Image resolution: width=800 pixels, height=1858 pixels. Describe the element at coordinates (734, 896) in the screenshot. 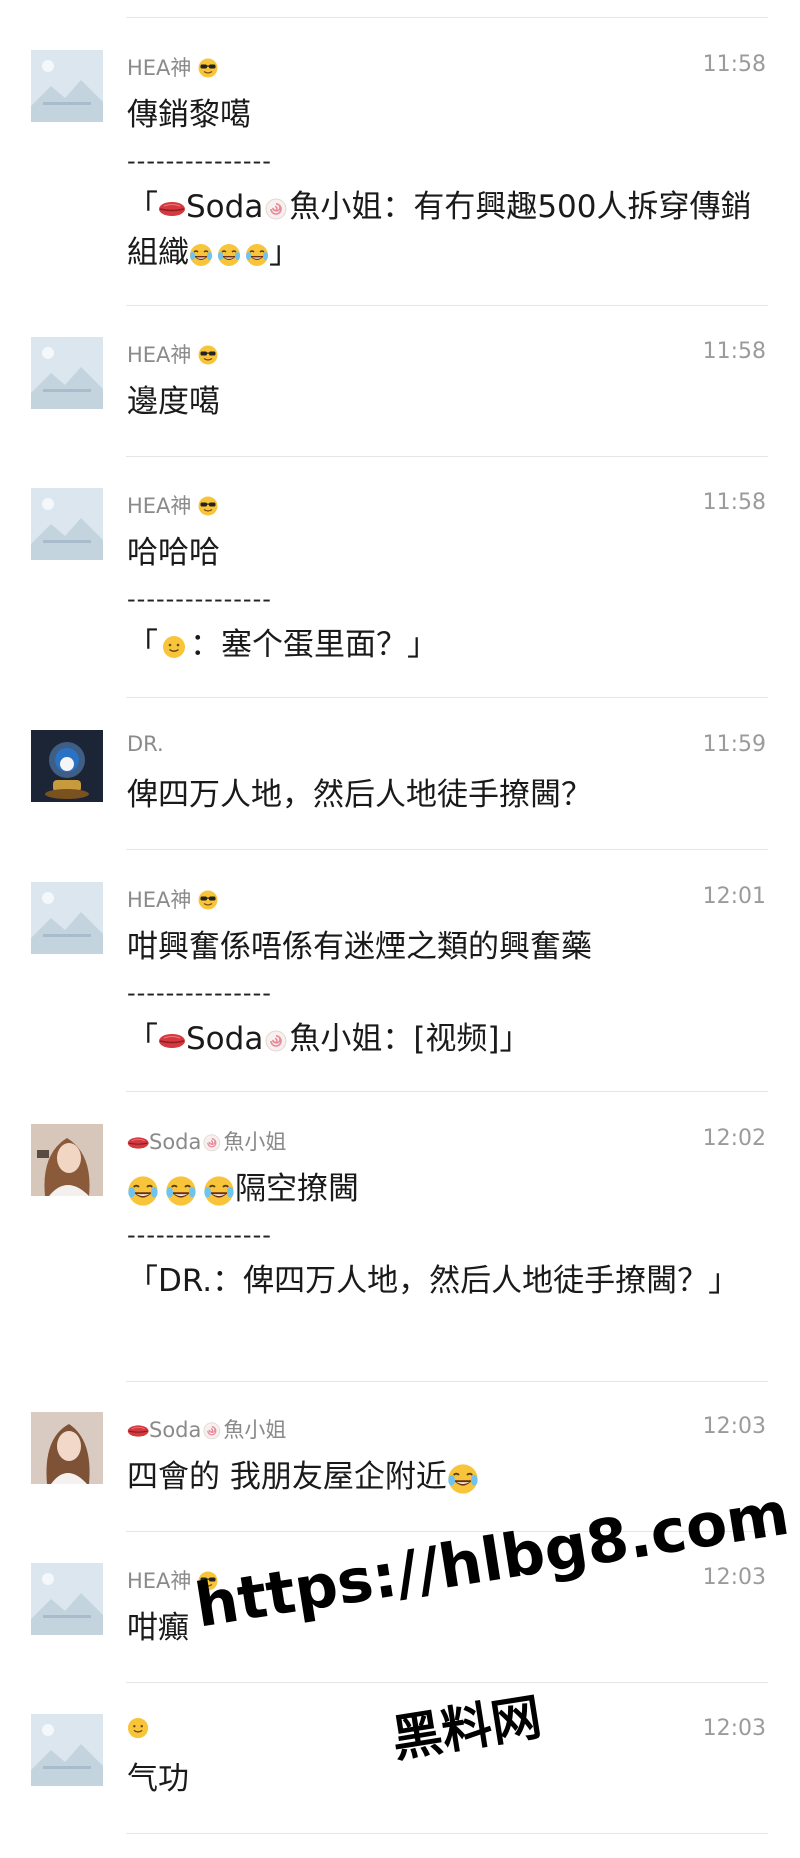

I see `message-time: 12:01` at that location.